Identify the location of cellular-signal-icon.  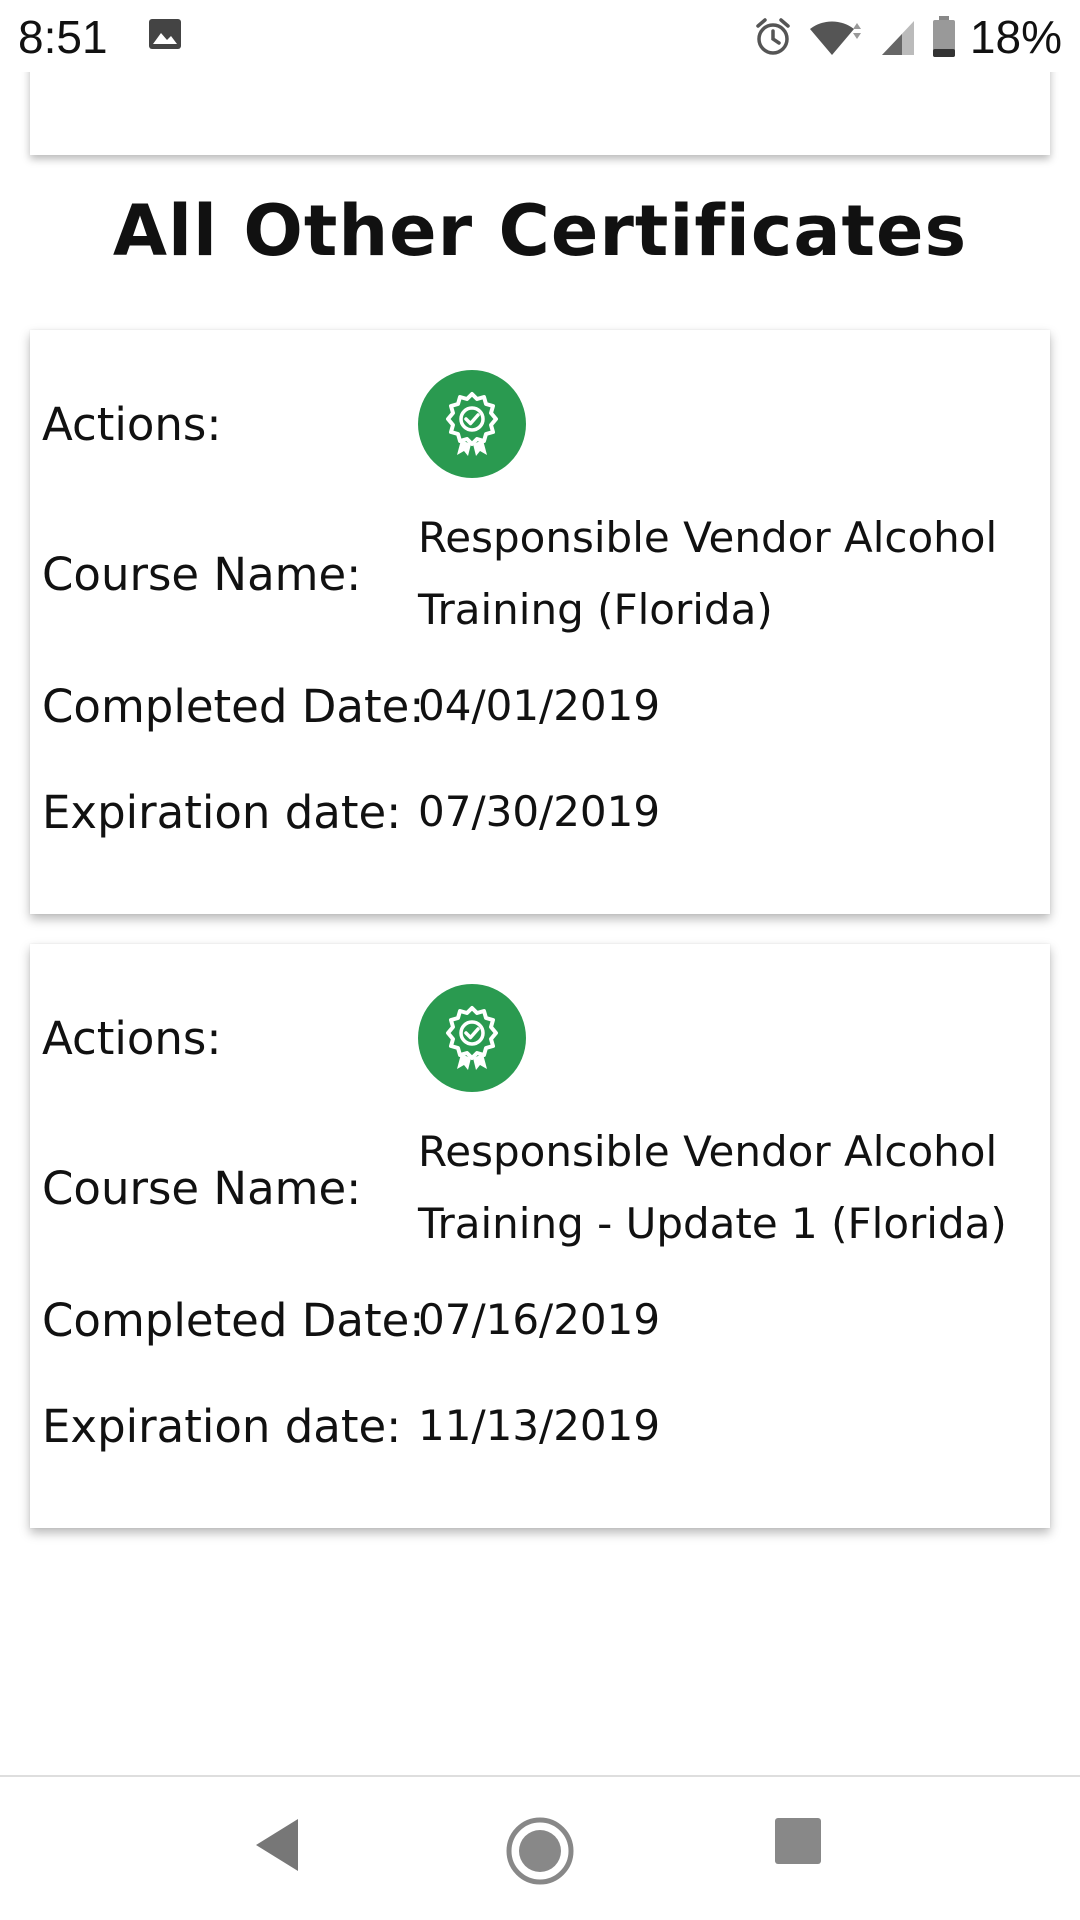
(898, 37).